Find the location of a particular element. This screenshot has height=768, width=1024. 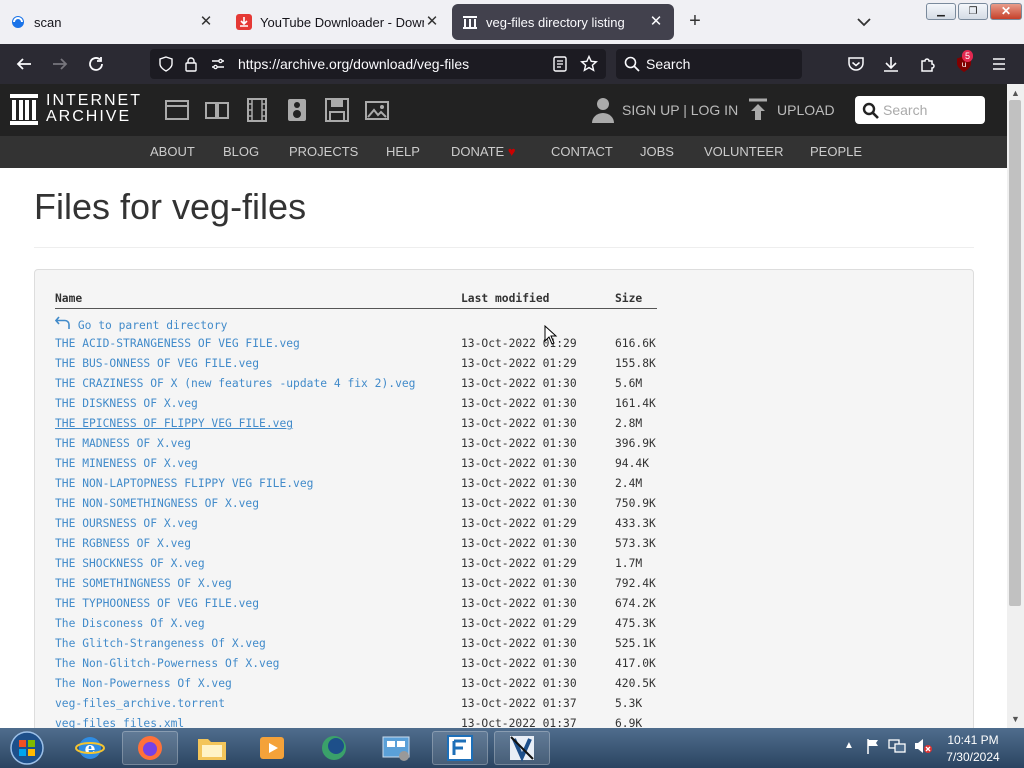

file-link: THE ACID-STRANGENESS OF VEG FILE.veg is located at coordinates (177, 343).